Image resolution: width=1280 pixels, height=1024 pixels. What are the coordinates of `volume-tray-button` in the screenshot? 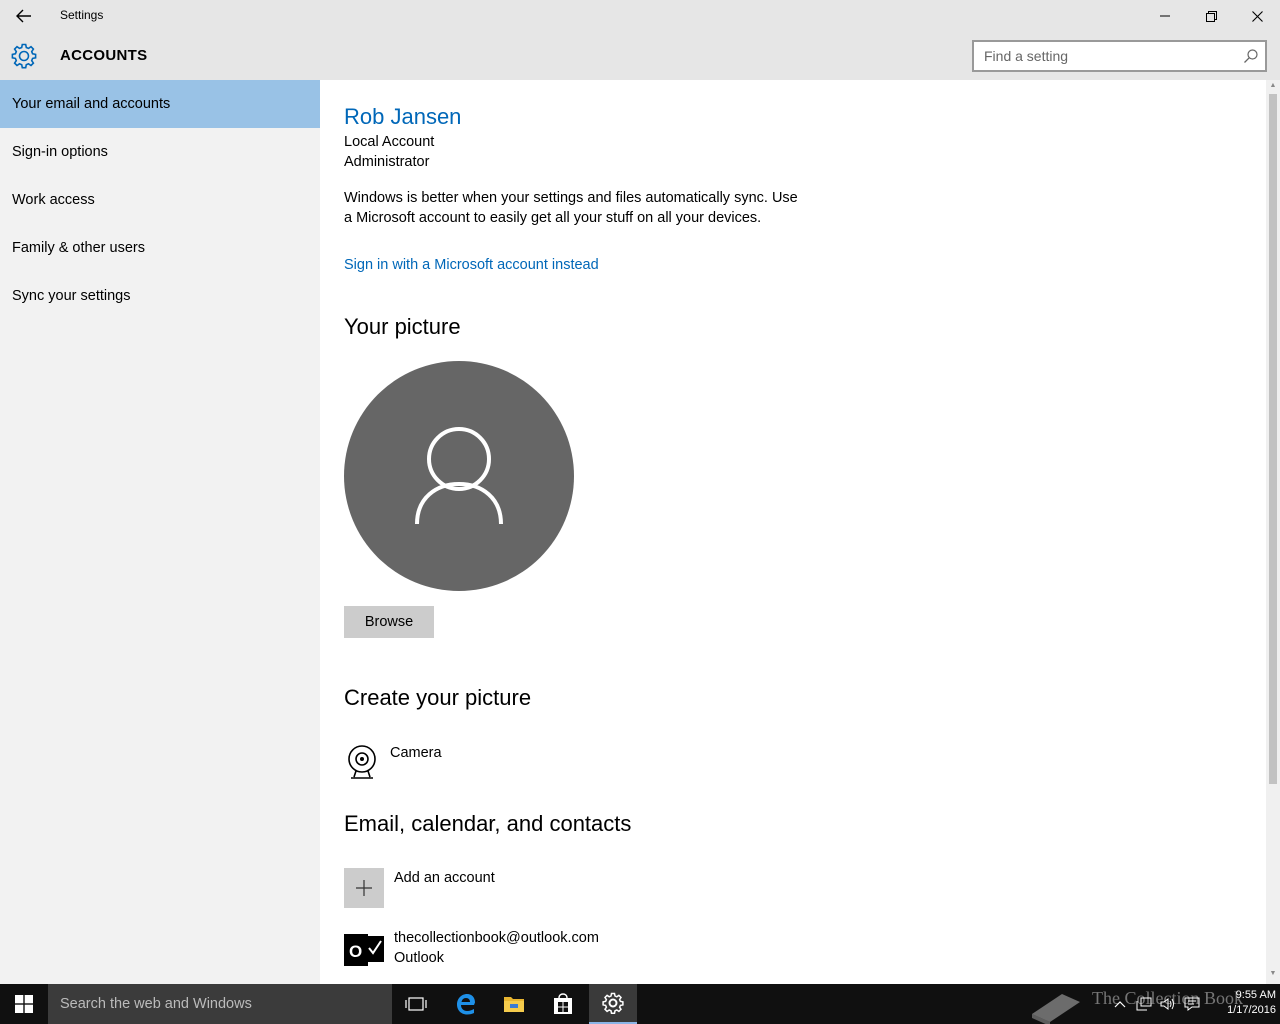 It's located at (1168, 1004).